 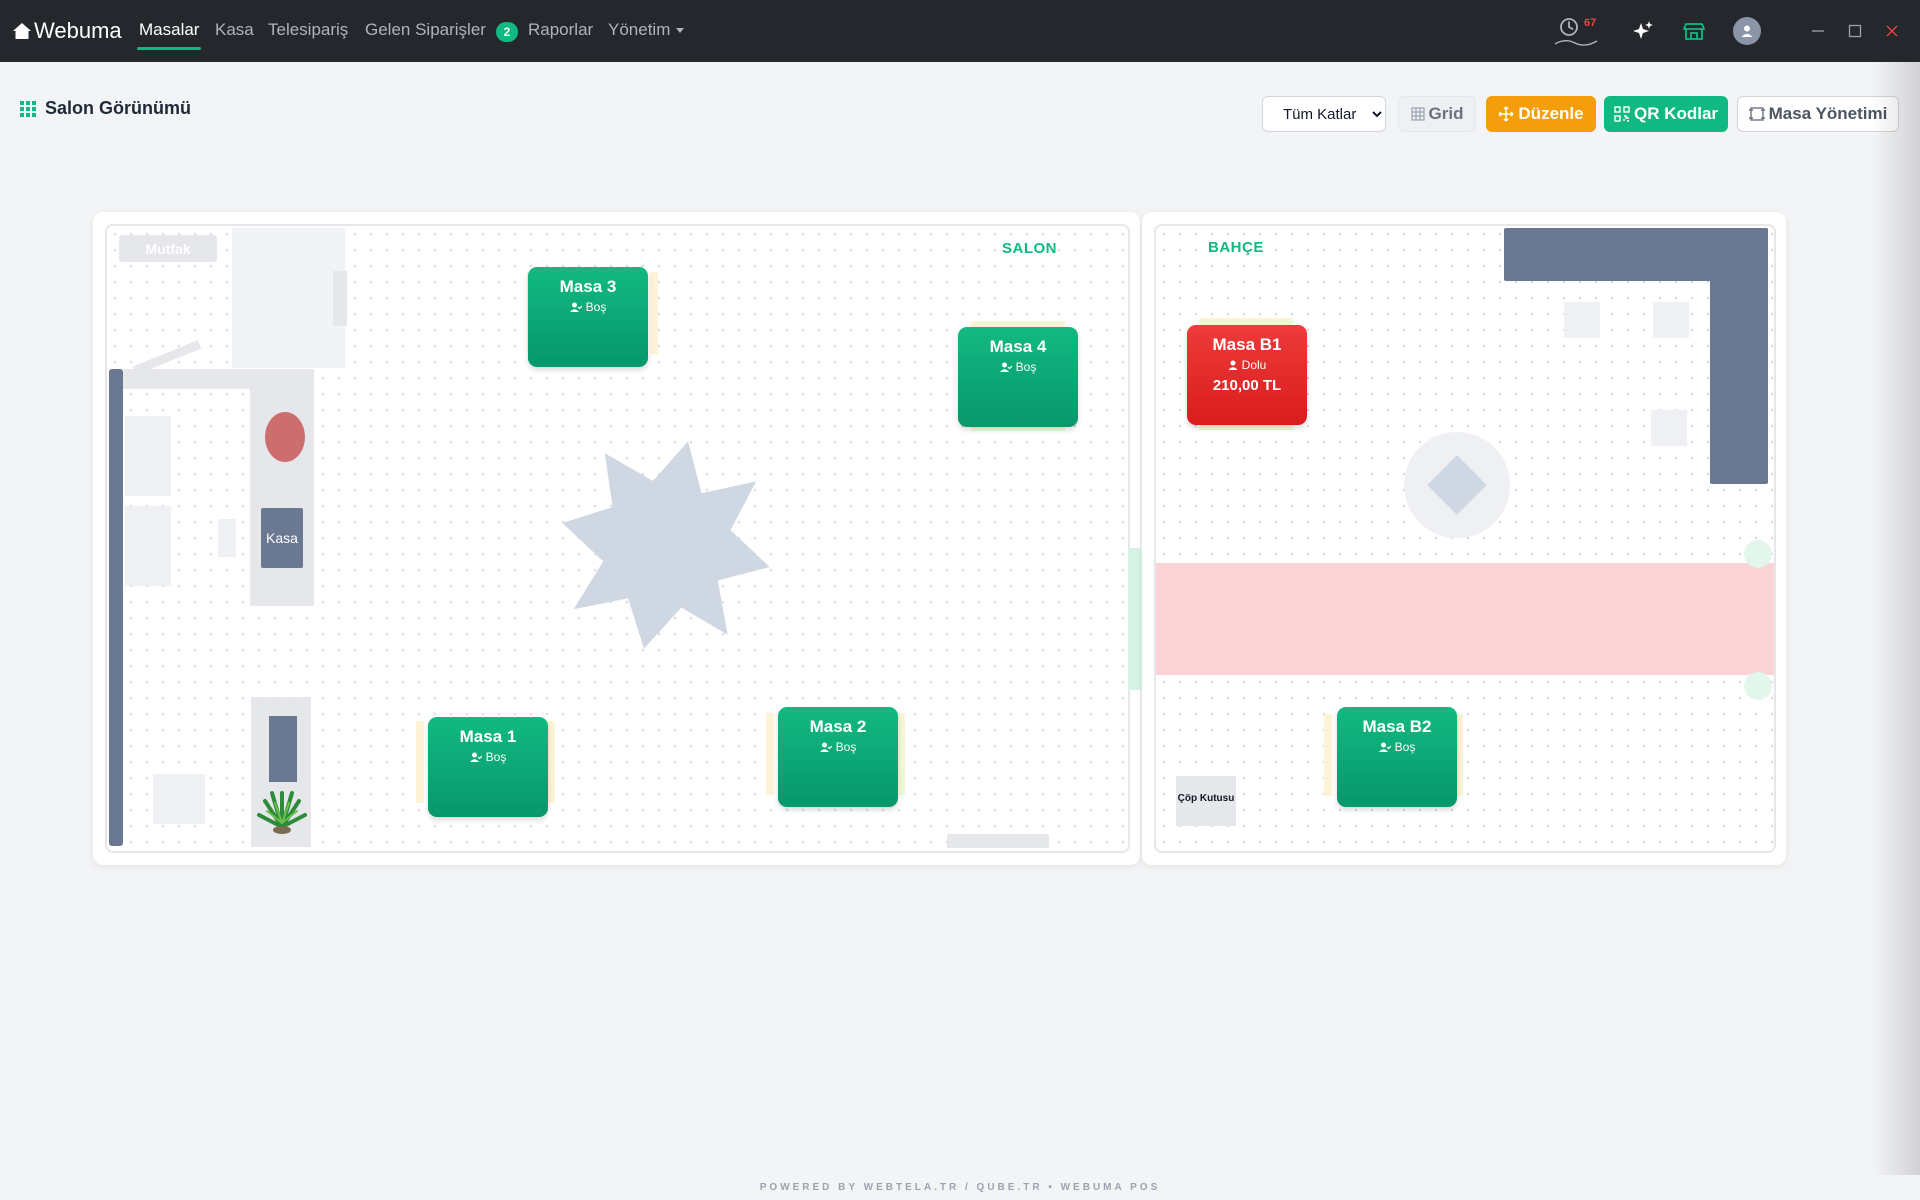 What do you see at coordinates (179, 799) in the screenshot?
I see `small-table` at bounding box center [179, 799].